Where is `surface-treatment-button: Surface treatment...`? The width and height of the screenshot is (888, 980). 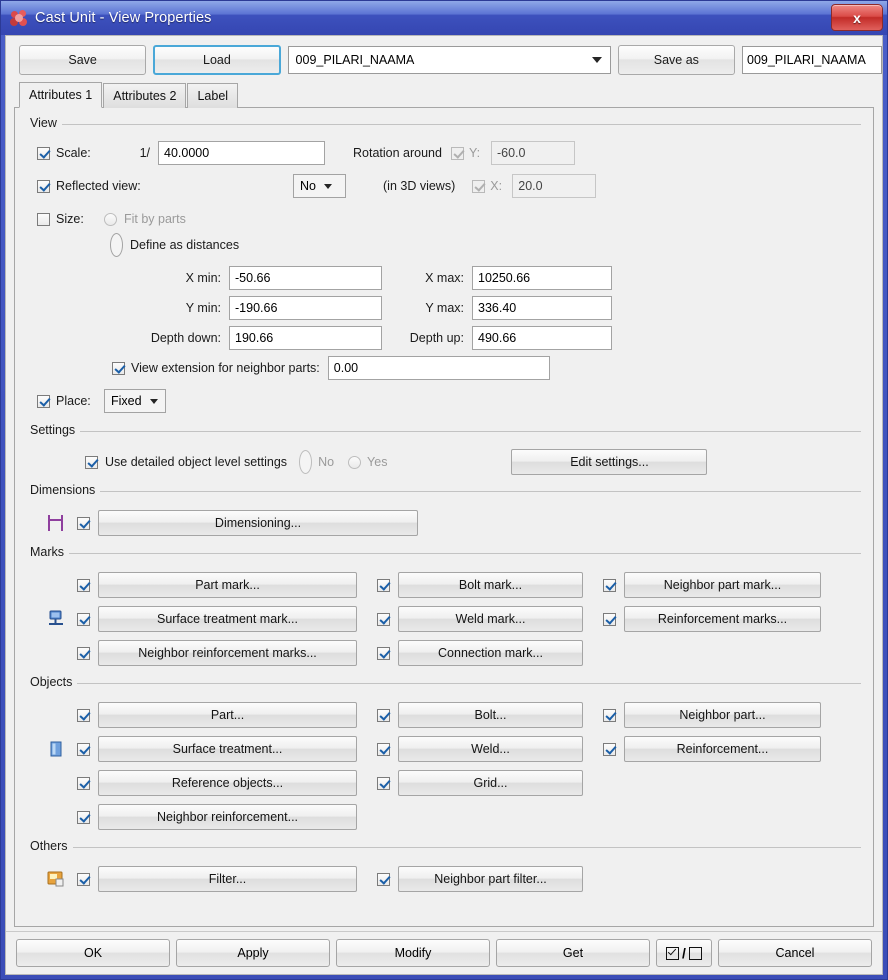
surface-treatment-button: Surface treatment... is located at coordinates (227, 749).